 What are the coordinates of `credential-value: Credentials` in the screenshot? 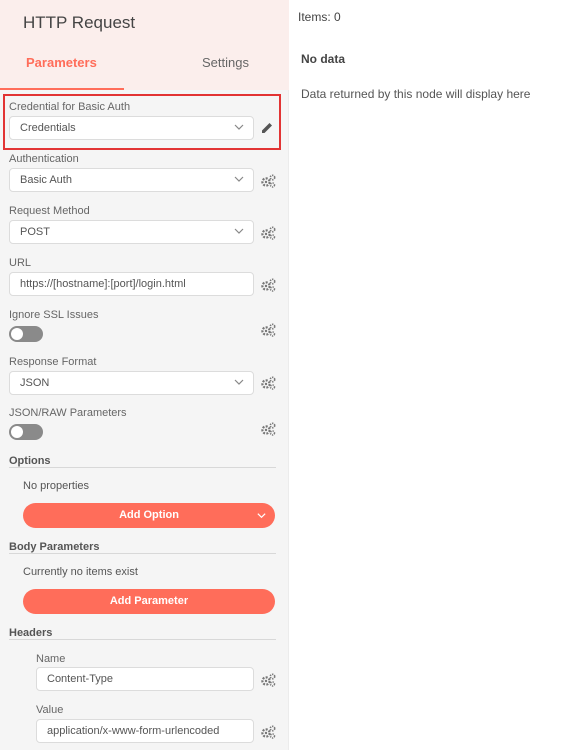 It's located at (48, 128).